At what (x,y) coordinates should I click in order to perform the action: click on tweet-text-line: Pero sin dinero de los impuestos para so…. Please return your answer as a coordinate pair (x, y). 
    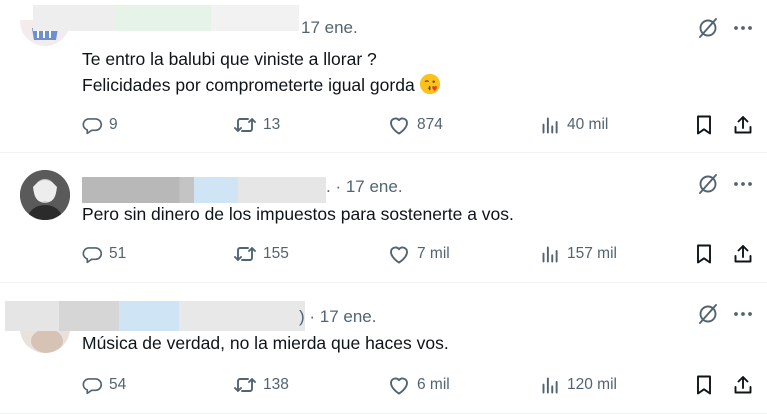
    Looking at the image, I should click on (298, 214).